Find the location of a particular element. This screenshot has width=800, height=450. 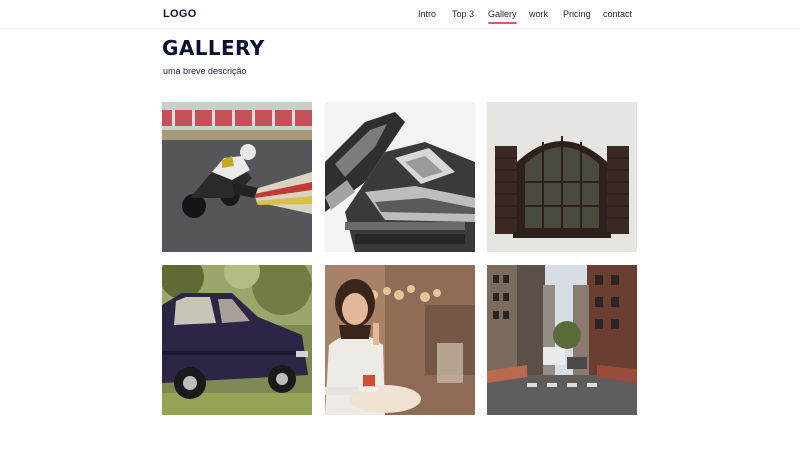

gallery-item-window is located at coordinates (562, 177).